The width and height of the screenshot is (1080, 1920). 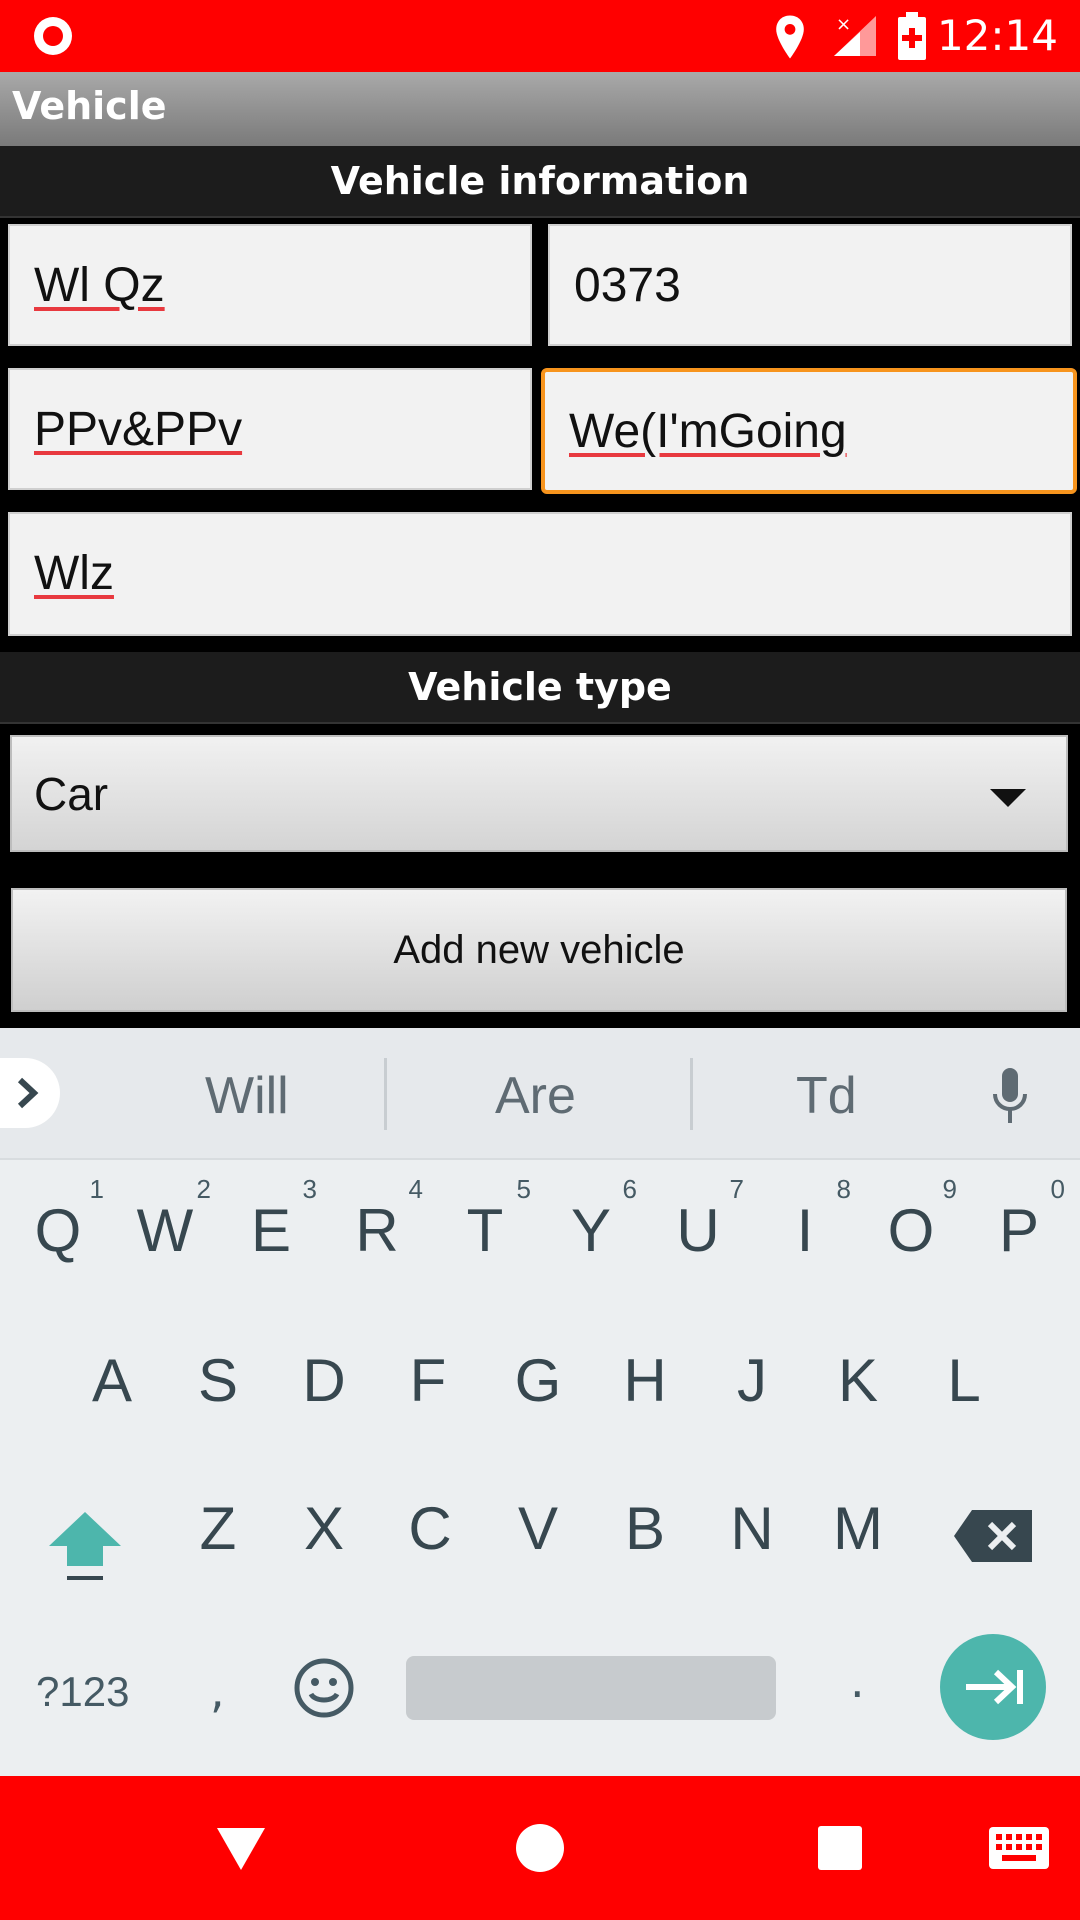 What do you see at coordinates (270, 429) in the screenshot?
I see `make-field: PPv&PPv` at bounding box center [270, 429].